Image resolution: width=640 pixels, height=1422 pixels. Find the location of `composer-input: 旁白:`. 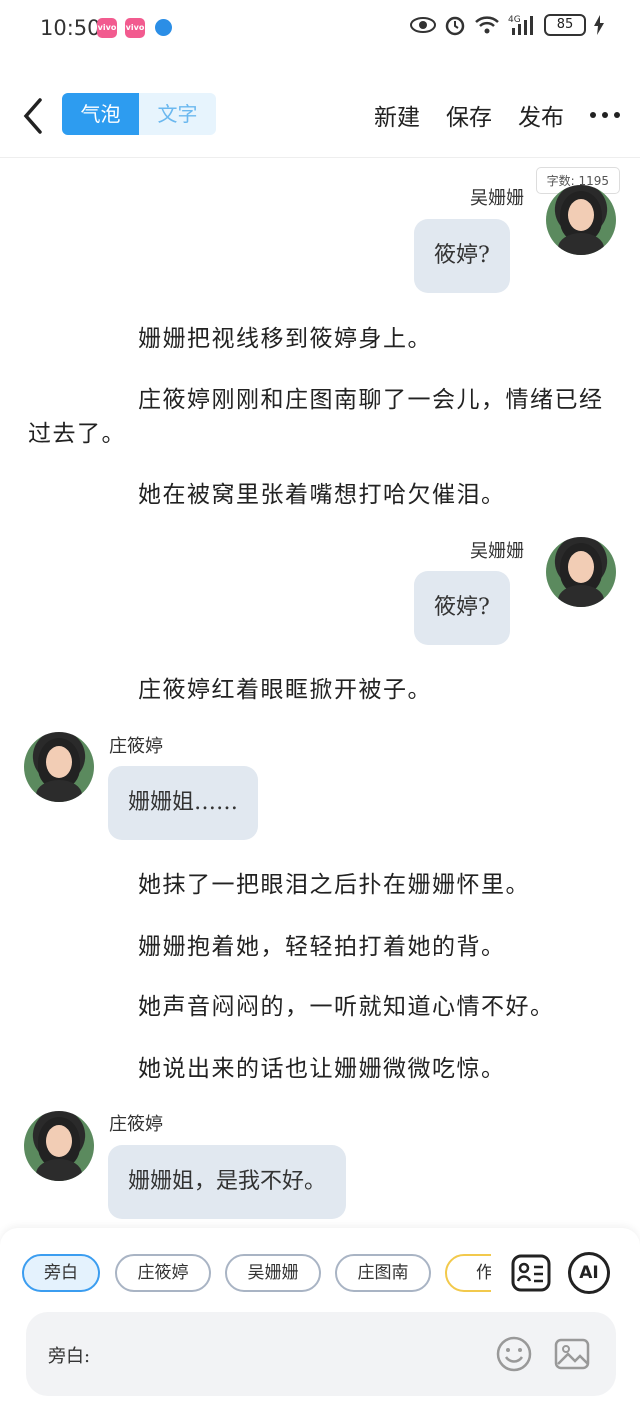

composer-input: 旁白: is located at coordinates (321, 1354).